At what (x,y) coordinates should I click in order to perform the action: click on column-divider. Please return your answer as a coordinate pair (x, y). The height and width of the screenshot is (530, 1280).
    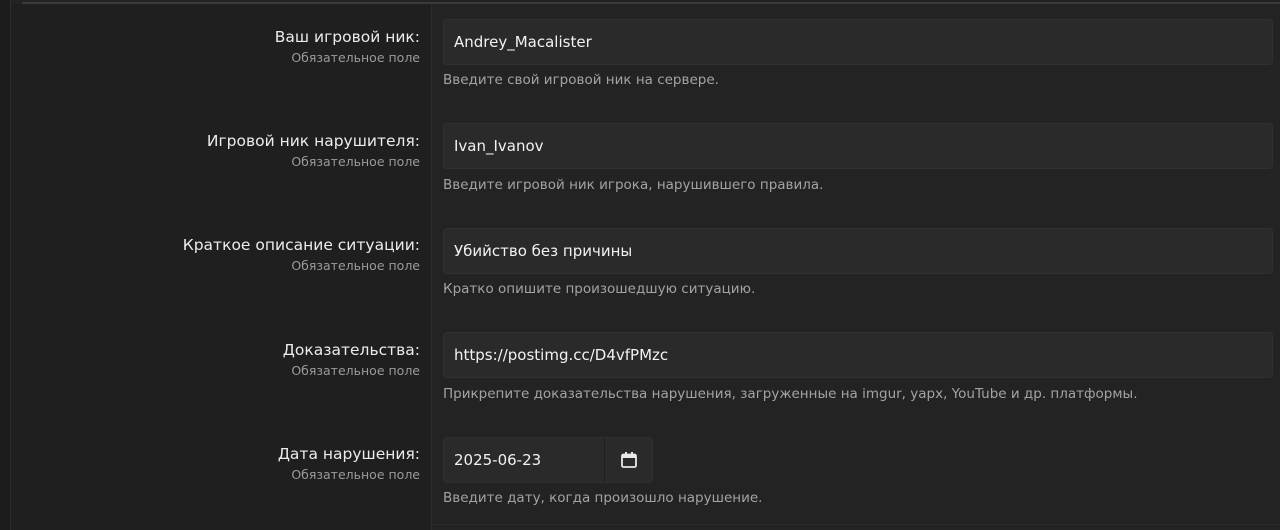
    Looking at the image, I should click on (431, 267).